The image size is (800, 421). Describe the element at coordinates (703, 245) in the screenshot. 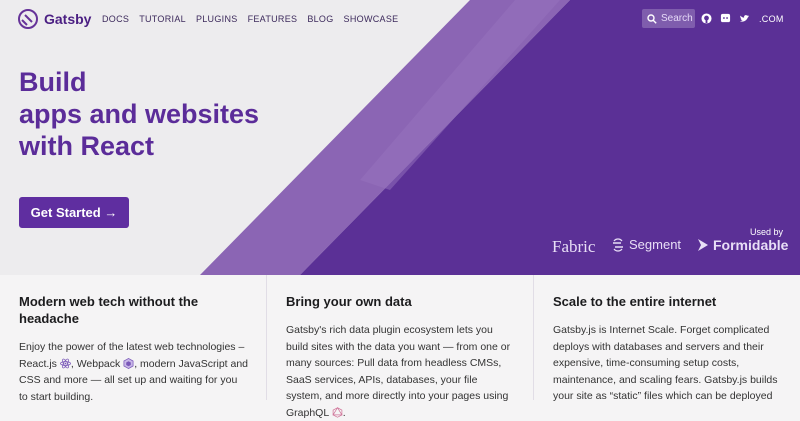

I see `formidable-logo-icon` at that location.